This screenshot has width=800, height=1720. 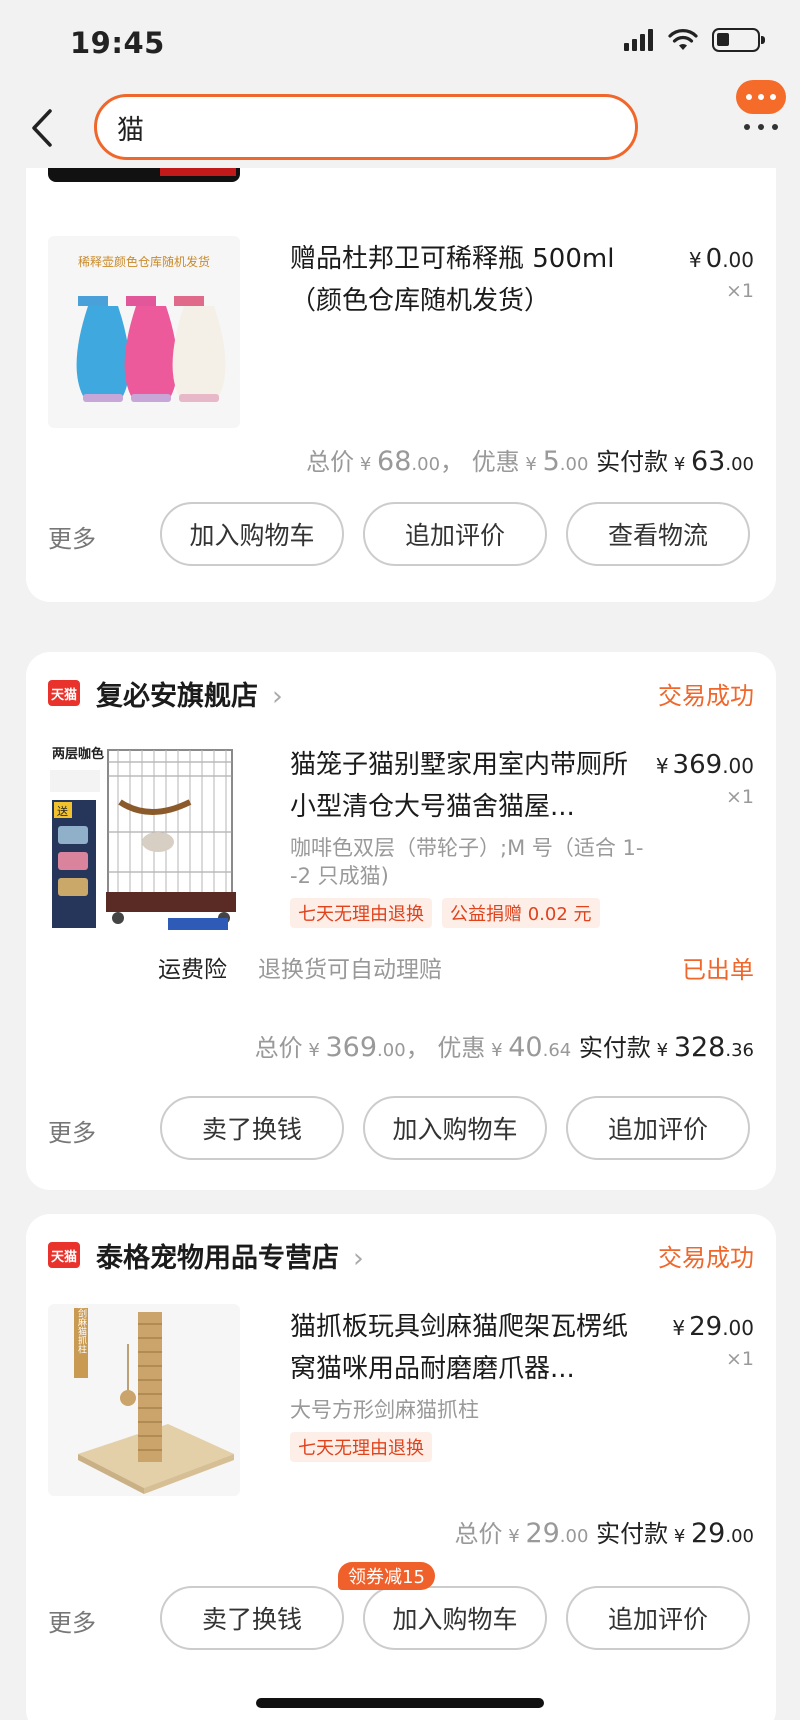 I want to click on insurance-status: 已出单, so click(x=718, y=970).